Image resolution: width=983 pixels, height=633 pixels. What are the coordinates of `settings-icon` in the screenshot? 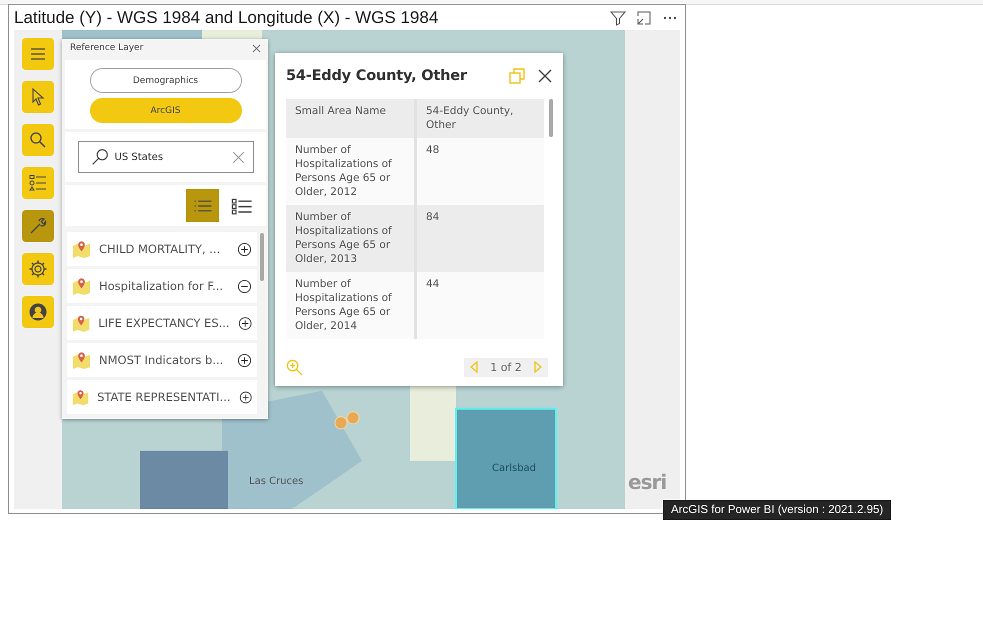 It's located at (38, 269).